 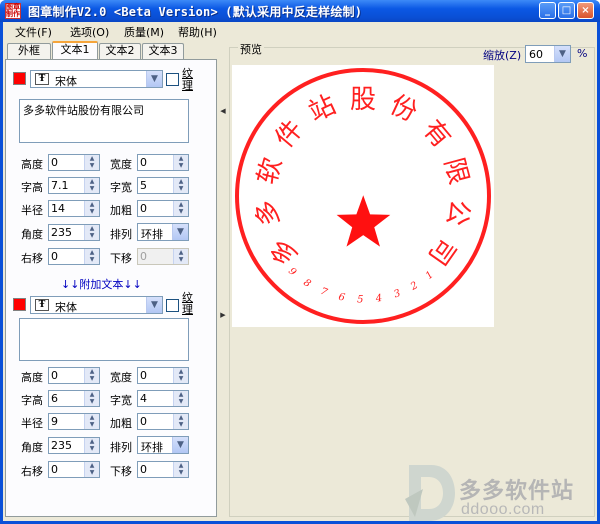 What do you see at coordinates (32, 164) in the screenshot?
I see `text1-height-label: 高度` at bounding box center [32, 164].